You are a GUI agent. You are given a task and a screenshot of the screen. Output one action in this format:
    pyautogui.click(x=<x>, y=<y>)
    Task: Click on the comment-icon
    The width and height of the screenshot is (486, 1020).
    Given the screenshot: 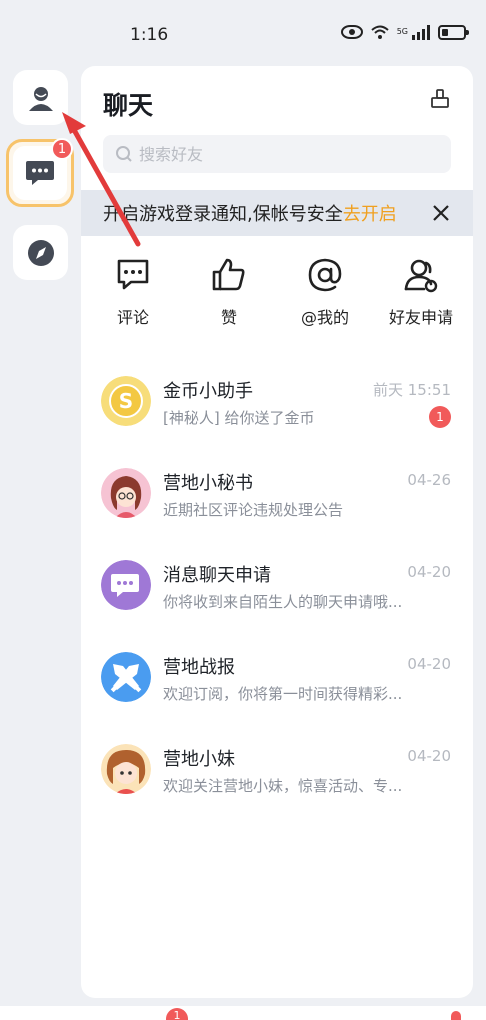 What is the action you would take?
    pyautogui.click(x=133, y=274)
    